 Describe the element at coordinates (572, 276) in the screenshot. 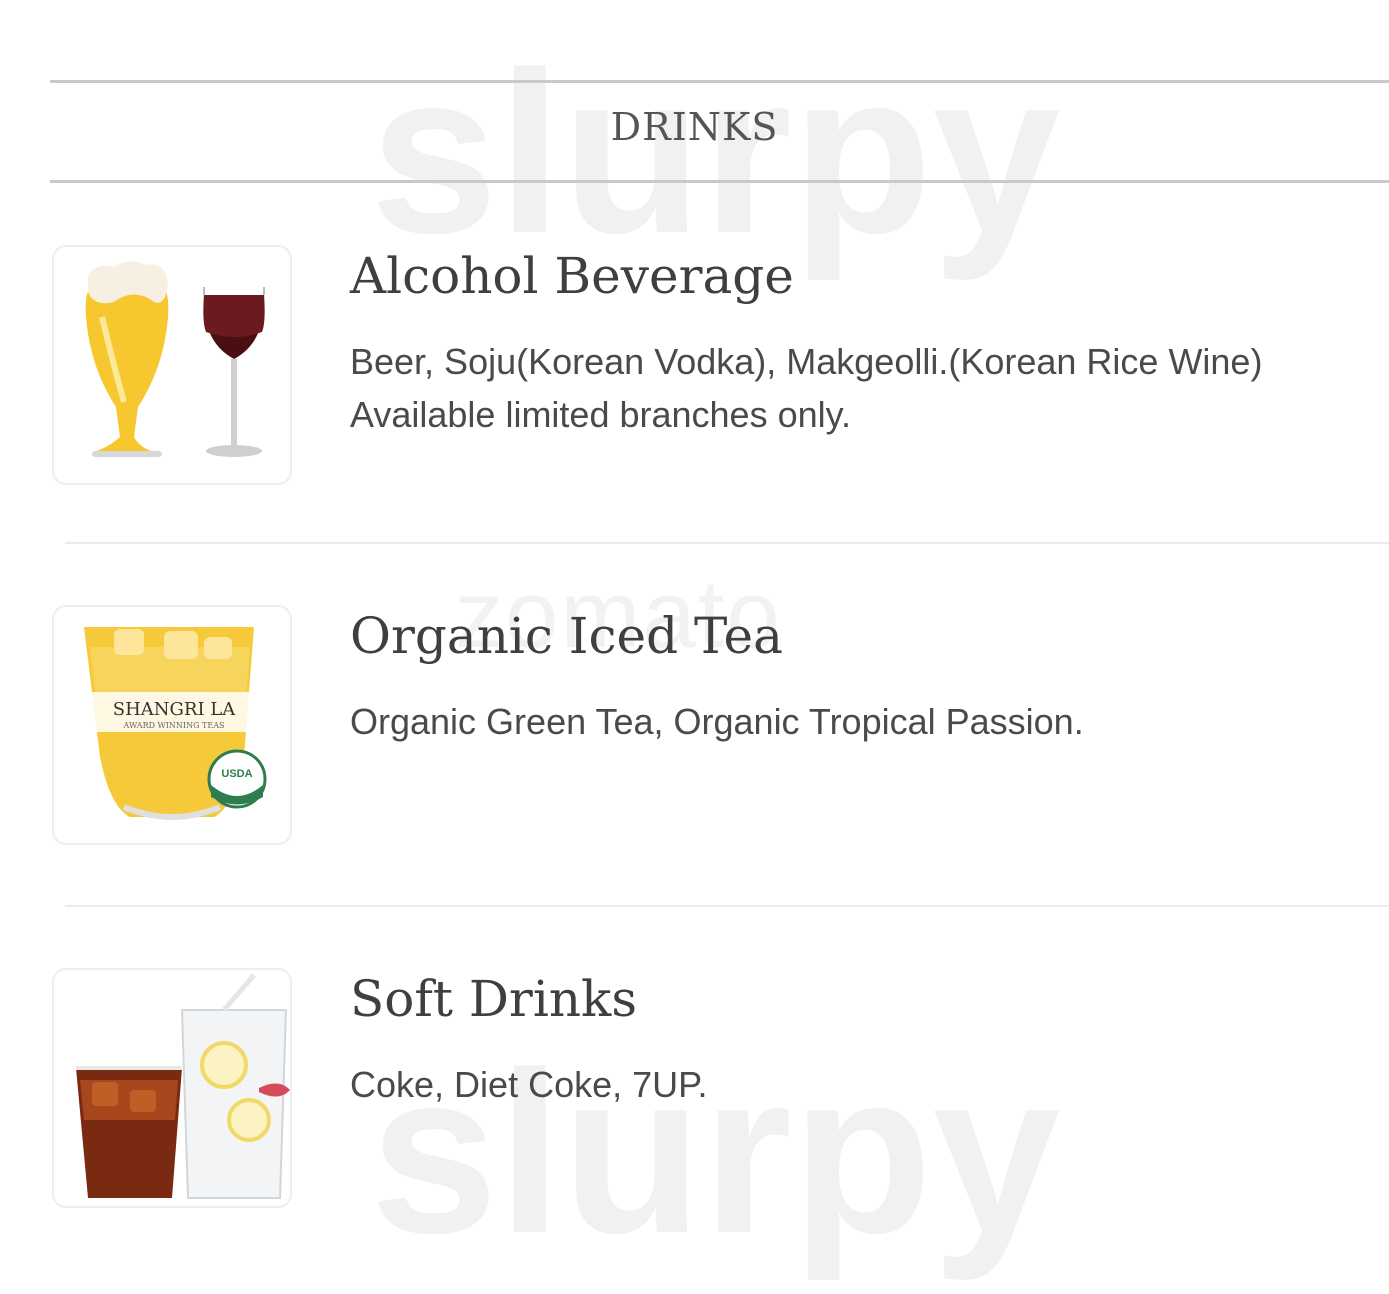

I see `item-name: Alcohol Beverage` at that location.